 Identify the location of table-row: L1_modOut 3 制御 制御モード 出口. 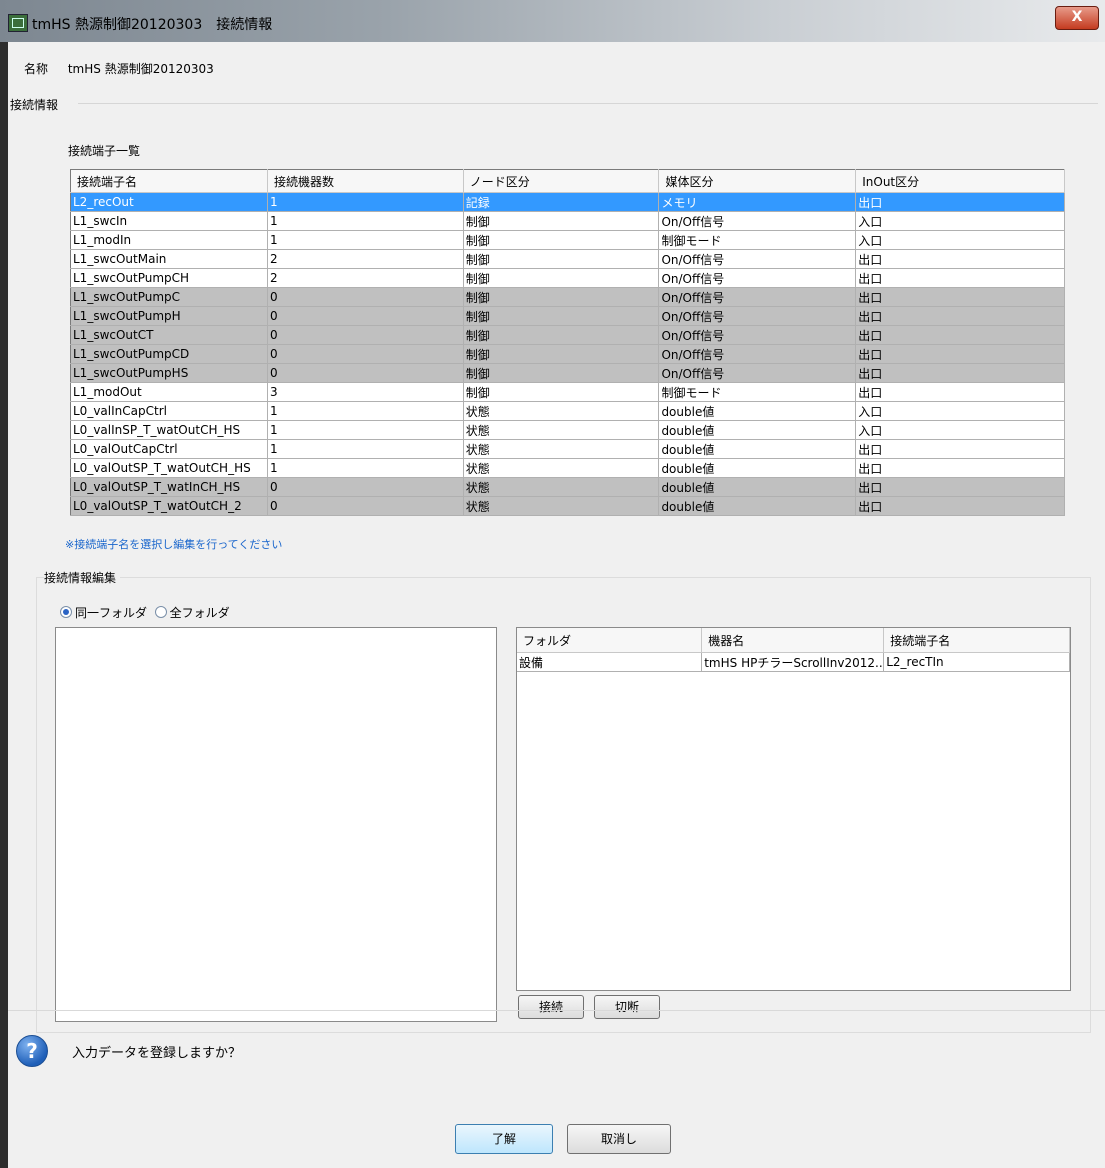
(567, 392).